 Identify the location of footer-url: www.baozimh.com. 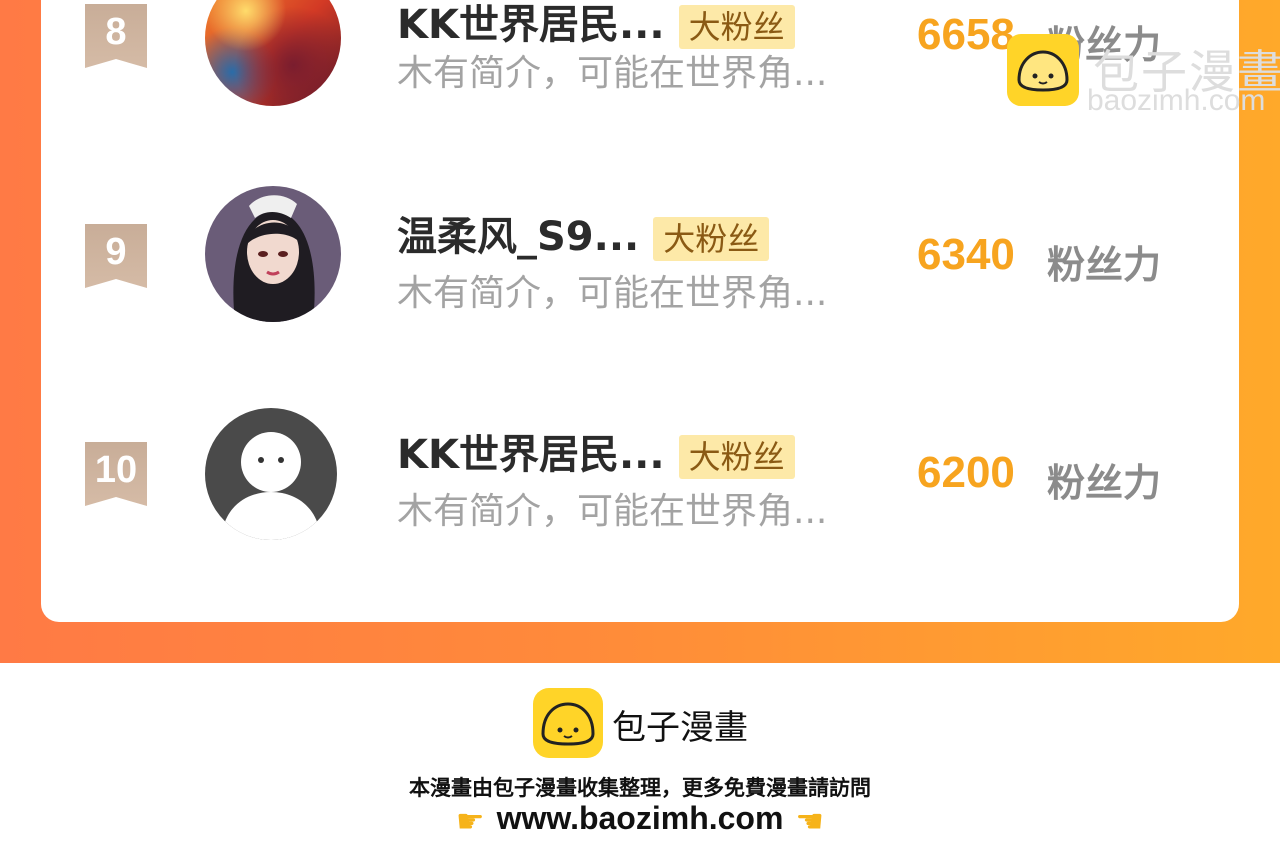
(640, 818).